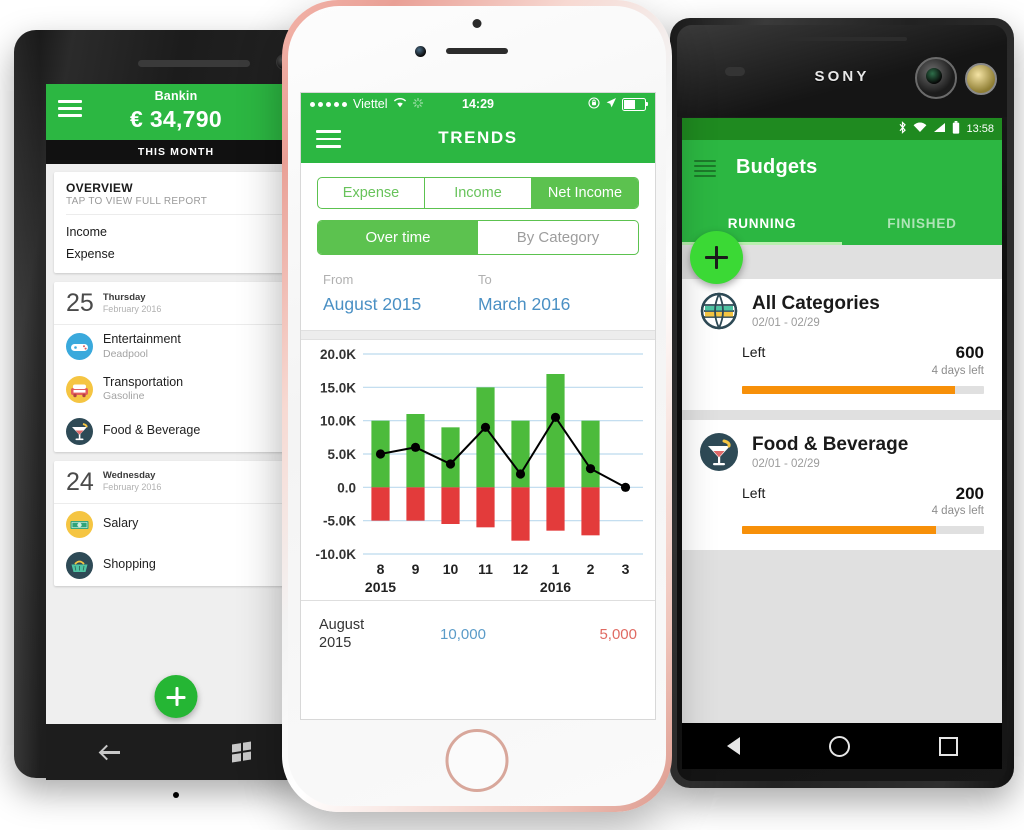  I want to click on sony-brand-logo: SONY, so click(842, 76).